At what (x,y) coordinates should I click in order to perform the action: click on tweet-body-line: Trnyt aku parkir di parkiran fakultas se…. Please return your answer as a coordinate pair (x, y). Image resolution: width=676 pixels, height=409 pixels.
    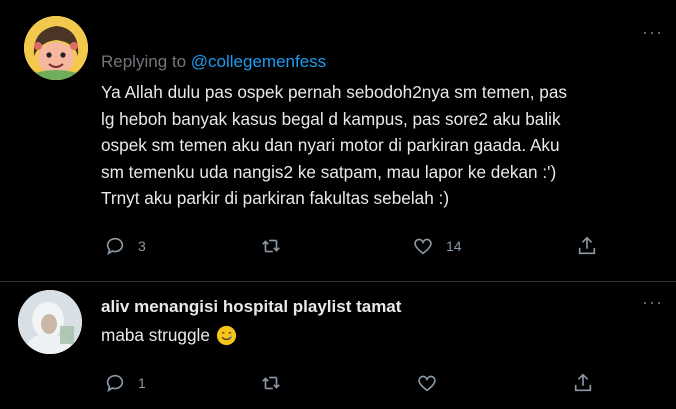
    Looking at the image, I should click on (275, 198).